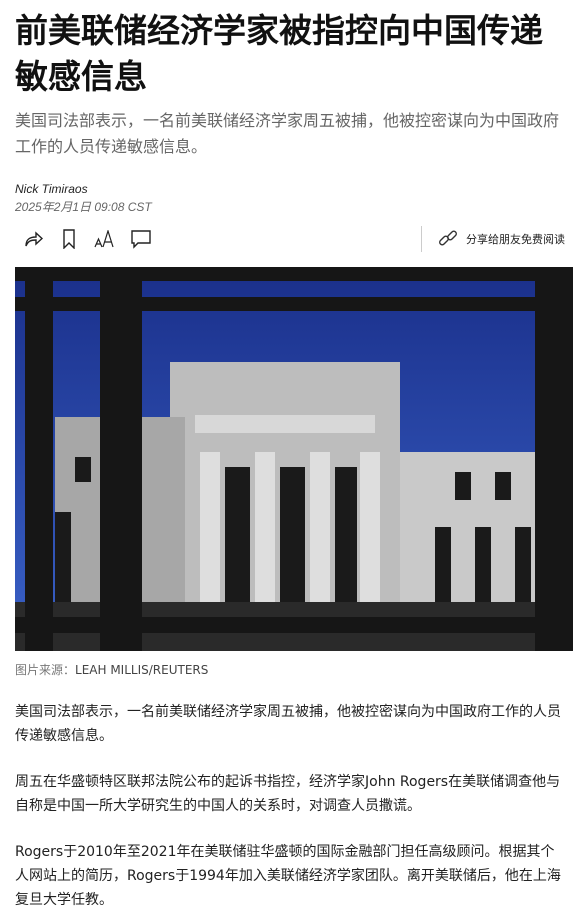 The width and height of the screenshot is (580, 912). What do you see at coordinates (83, 207) in the screenshot?
I see `publish-date: 2025年2月1日 09:08 CST` at bounding box center [83, 207].